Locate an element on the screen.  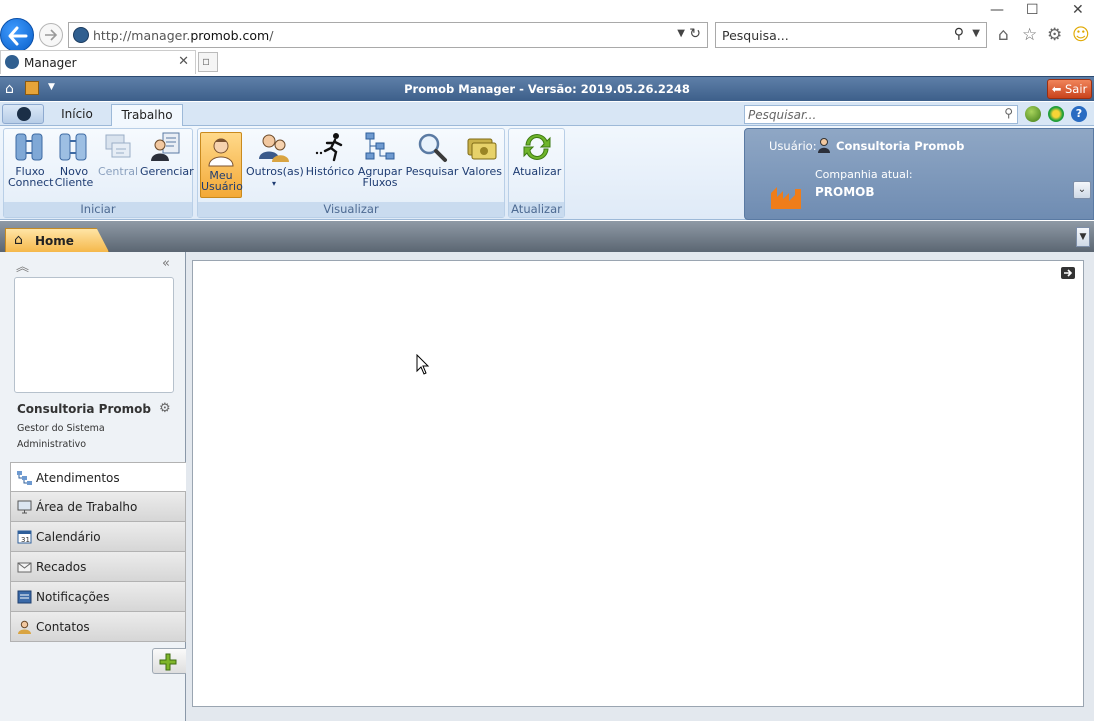
sidebar-item-notificacoes: Notificações is located at coordinates (98, 597).